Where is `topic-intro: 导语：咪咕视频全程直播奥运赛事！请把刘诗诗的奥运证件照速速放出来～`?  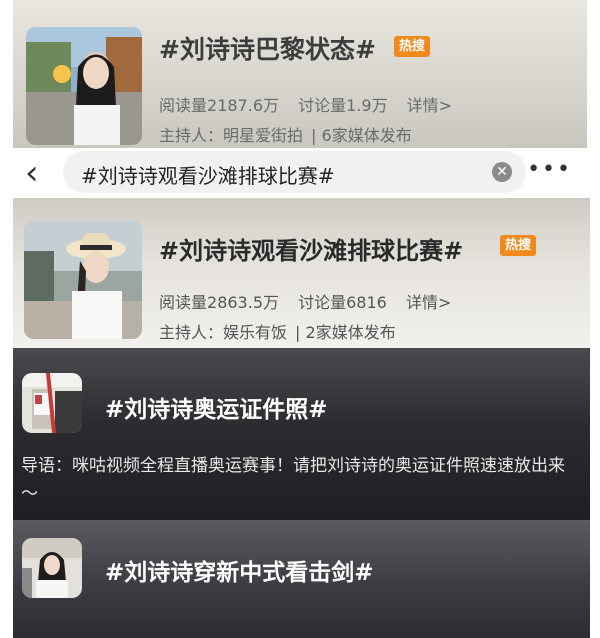 topic-intro: 导语：咪咕视频全程直播奥运赛事！请把刘诗诗的奥运证件照速速放出来～ is located at coordinates (293, 480).